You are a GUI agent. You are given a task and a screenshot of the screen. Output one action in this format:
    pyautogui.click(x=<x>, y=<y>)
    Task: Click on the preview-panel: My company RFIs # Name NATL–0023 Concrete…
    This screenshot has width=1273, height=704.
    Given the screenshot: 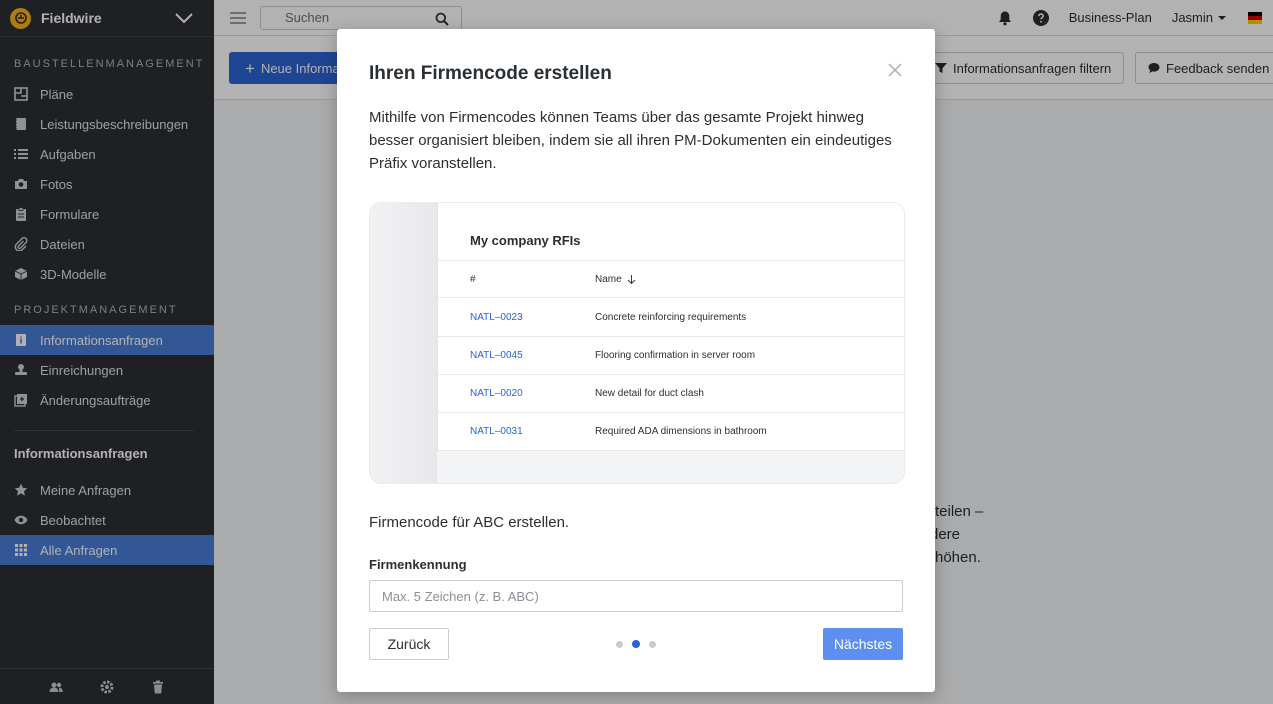 What is the action you would take?
    pyautogui.click(x=670, y=327)
    